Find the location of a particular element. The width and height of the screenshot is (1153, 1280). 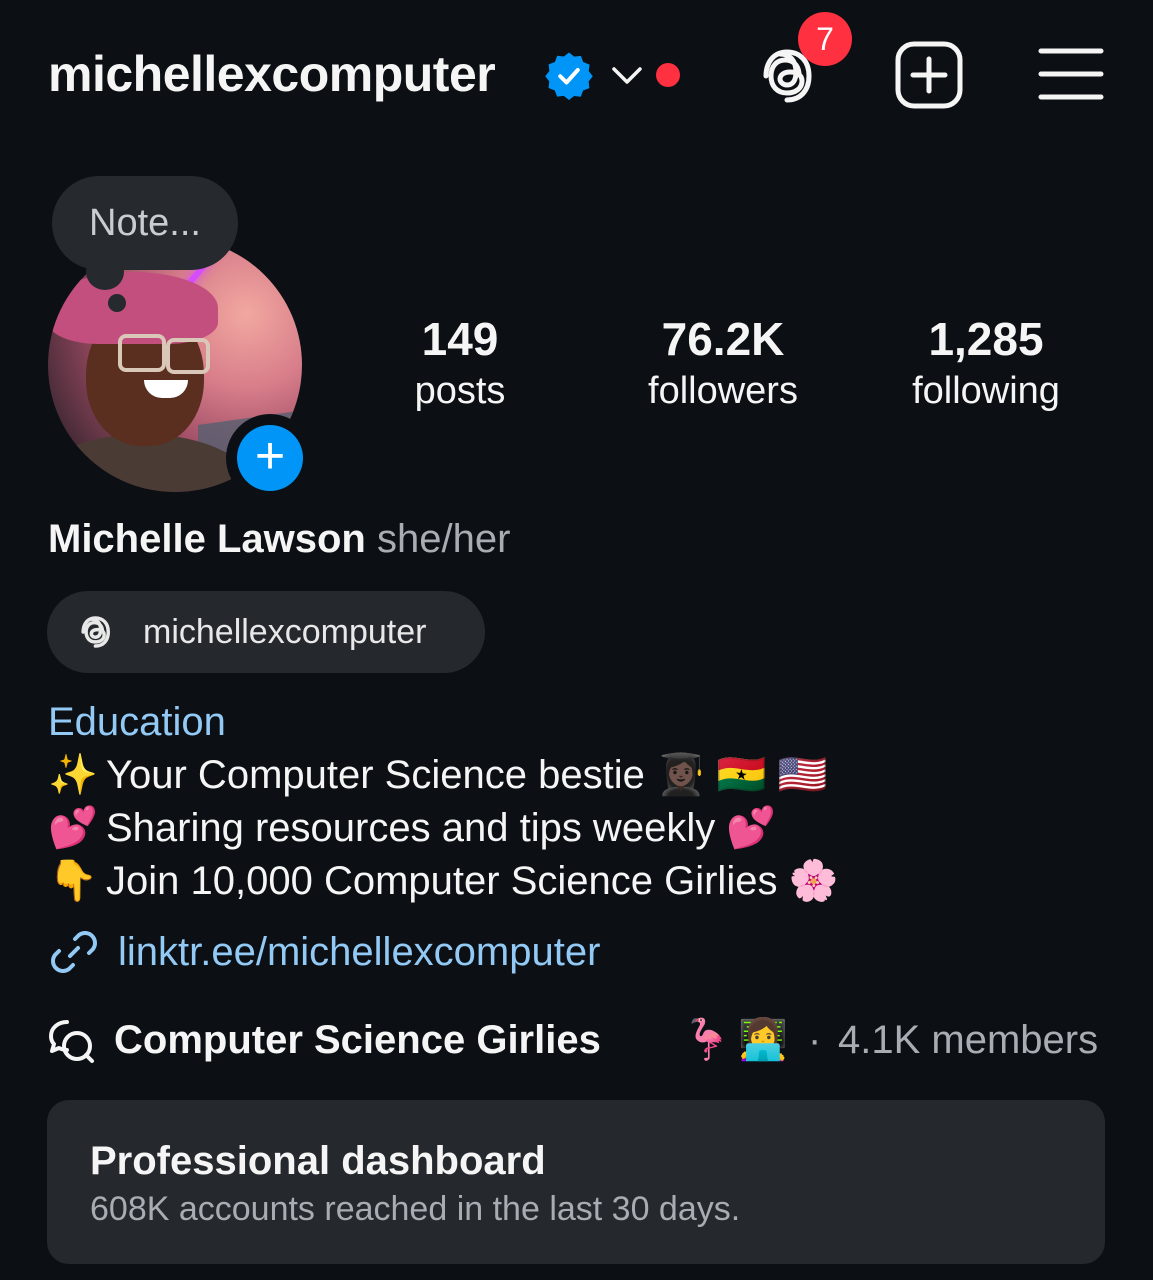

notification-badge: 7 is located at coordinates (825, 39).